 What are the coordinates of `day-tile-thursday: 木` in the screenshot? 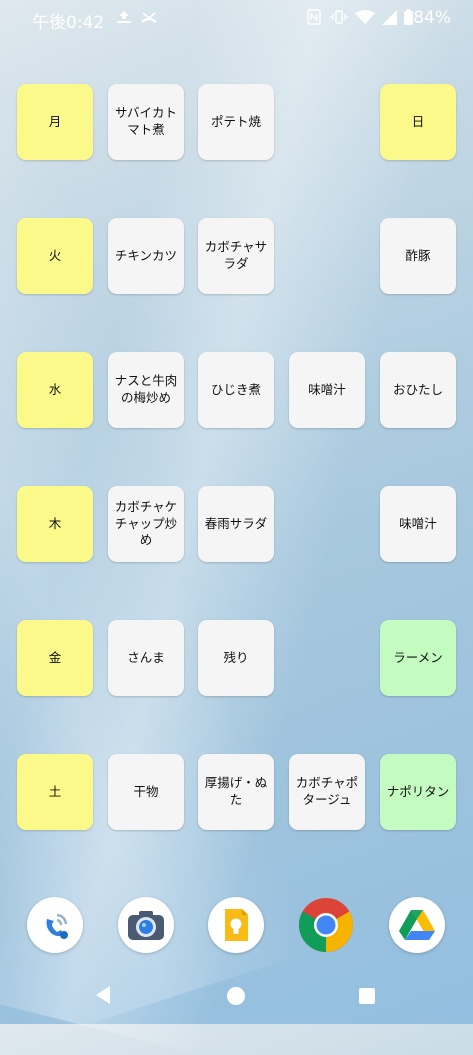 It's located at (55, 524).